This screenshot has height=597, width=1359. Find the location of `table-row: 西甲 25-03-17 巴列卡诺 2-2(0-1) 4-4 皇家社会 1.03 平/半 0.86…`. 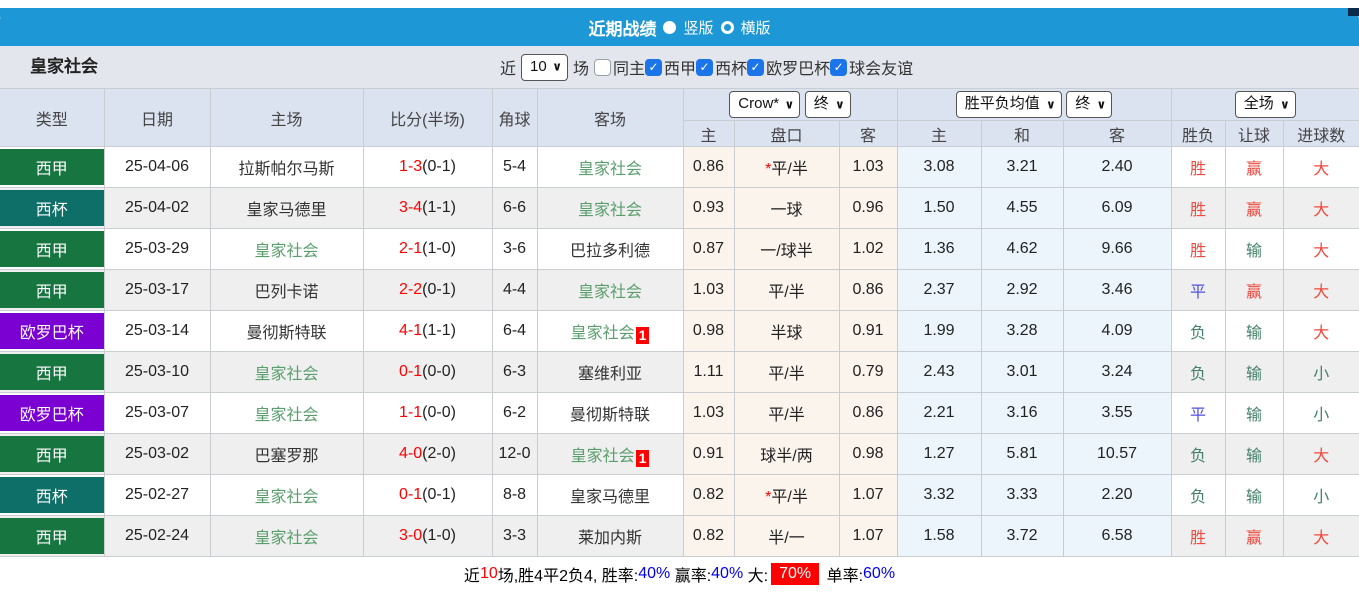

table-row: 西甲 25-03-17 巴列卡诺 2-2(0-1) 4-4 皇家社会 1.03 平/半 0.86… is located at coordinates (679, 290).